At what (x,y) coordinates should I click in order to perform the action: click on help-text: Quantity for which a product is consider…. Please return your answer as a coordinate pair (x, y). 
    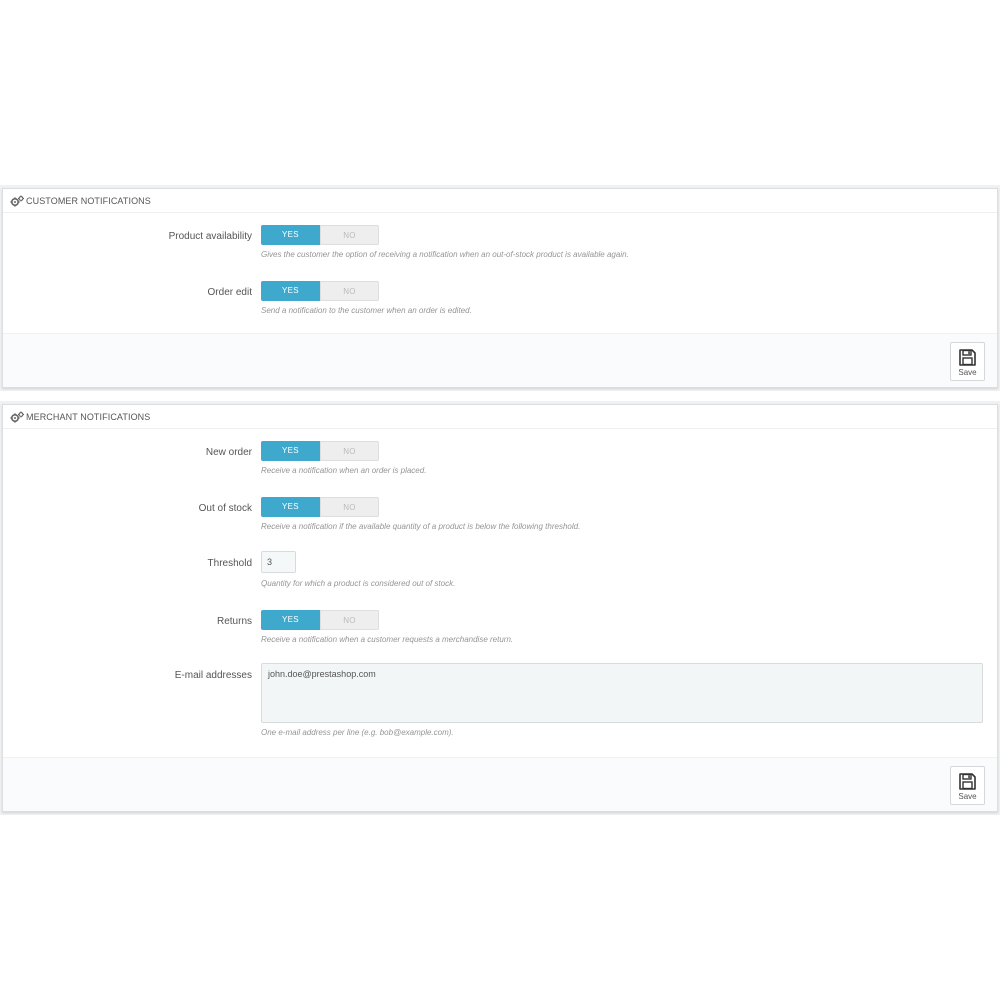
    Looking at the image, I should click on (358, 583).